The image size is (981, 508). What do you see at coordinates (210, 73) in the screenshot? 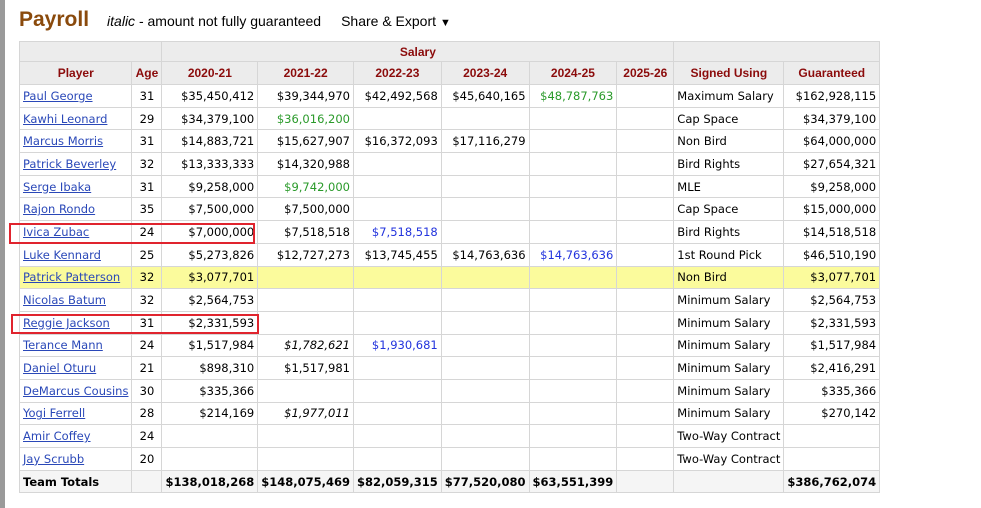
I see `column-header-2020-21: 2020-21` at bounding box center [210, 73].